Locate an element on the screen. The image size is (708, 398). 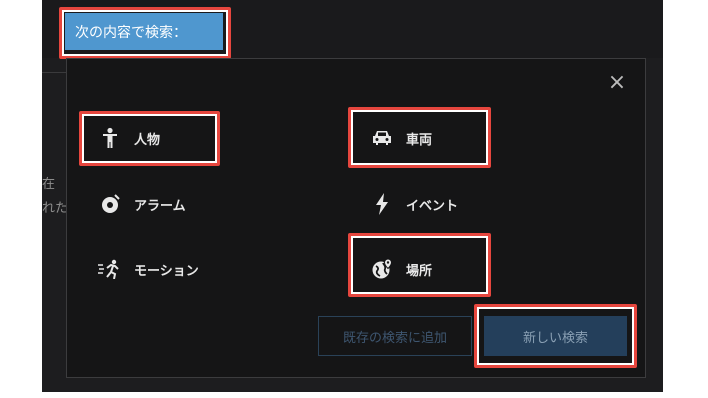
option-vehicle: 車両 is located at coordinates (401, 138).